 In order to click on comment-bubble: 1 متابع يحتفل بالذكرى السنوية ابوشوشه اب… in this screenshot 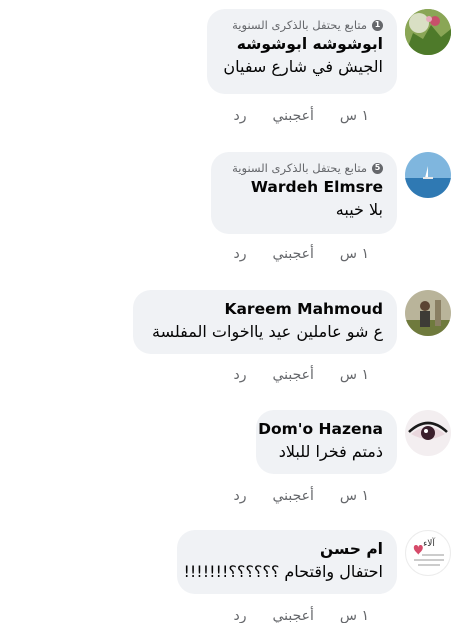, I will do `click(302, 51)`.